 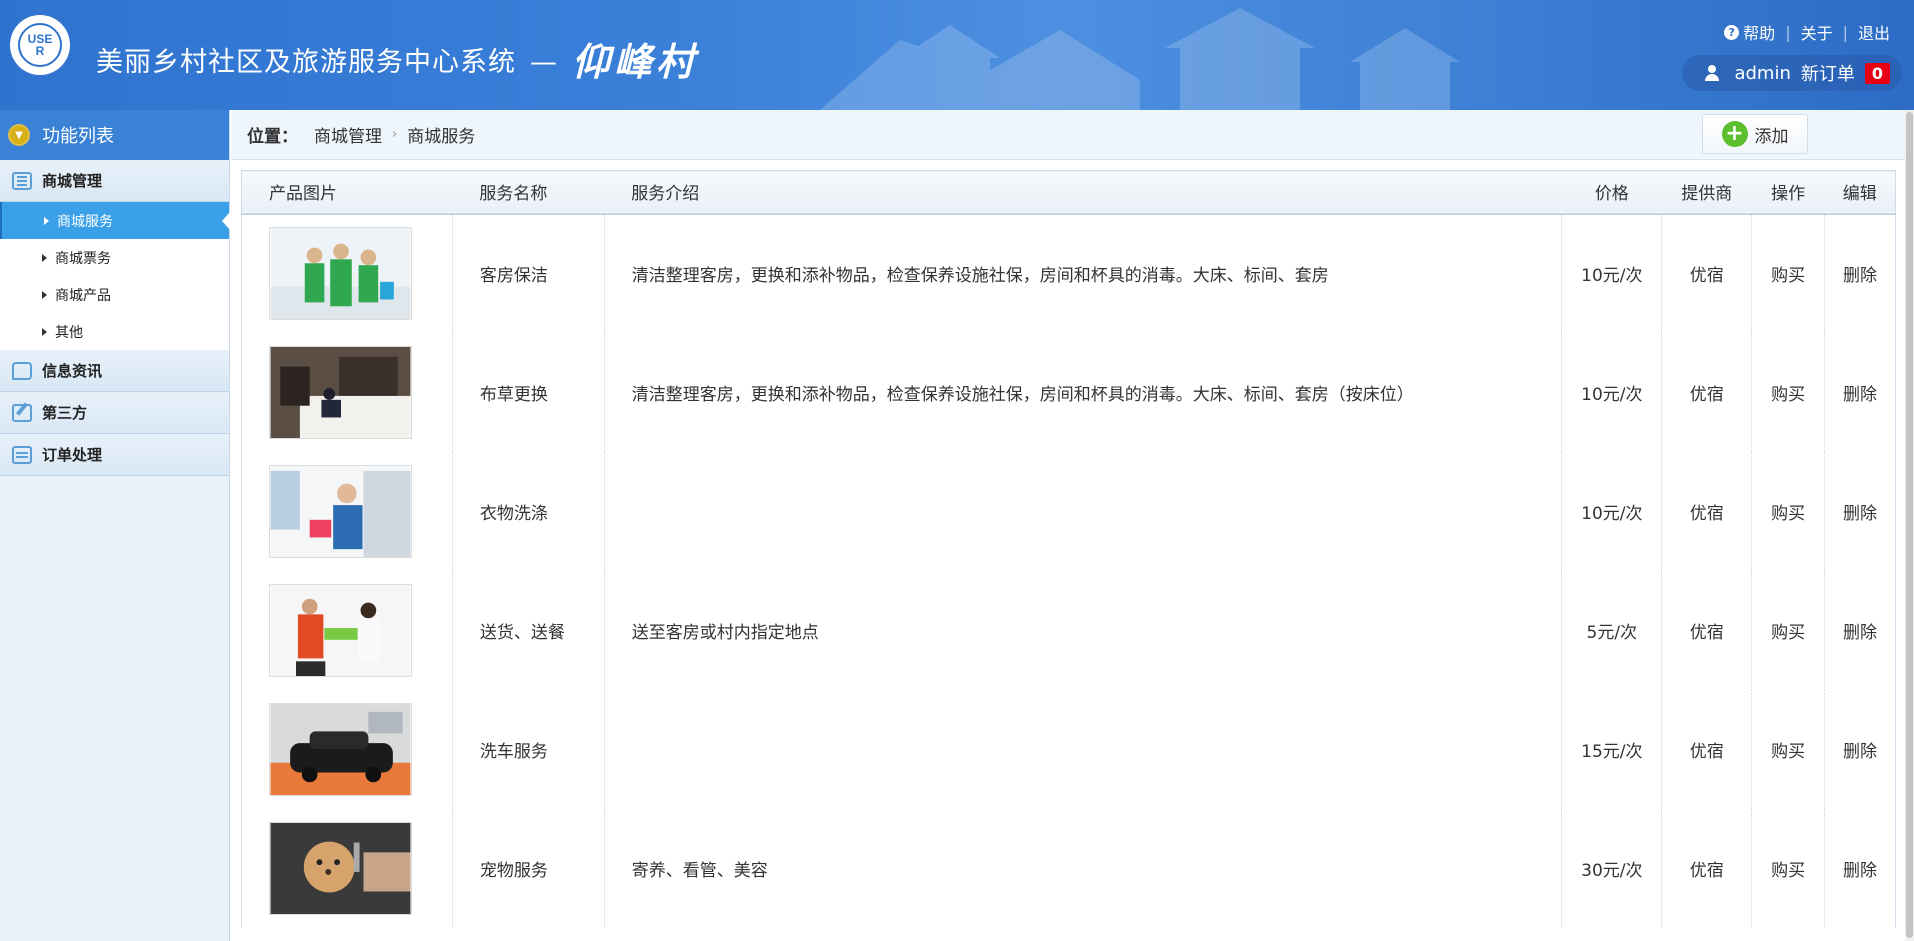 What do you see at coordinates (1817, 32) in the screenshot?
I see `about-link: 关于` at bounding box center [1817, 32].